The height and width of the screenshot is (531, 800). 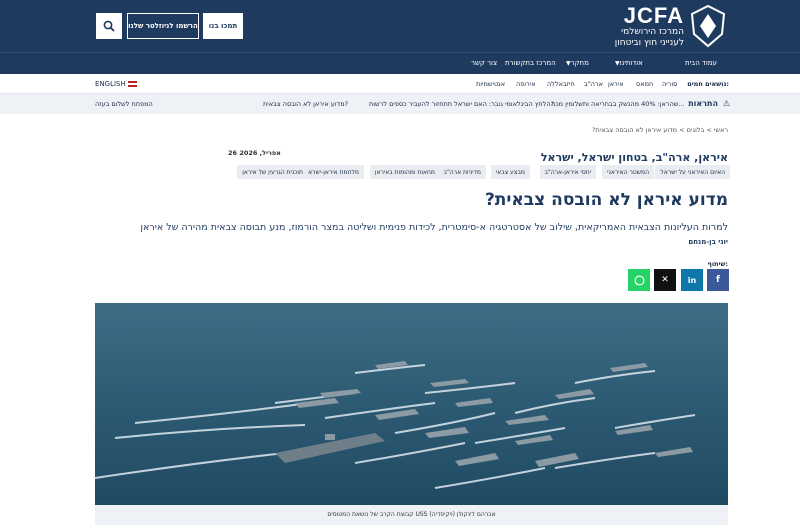 I want to click on facebook-icon: f, so click(x=718, y=280).